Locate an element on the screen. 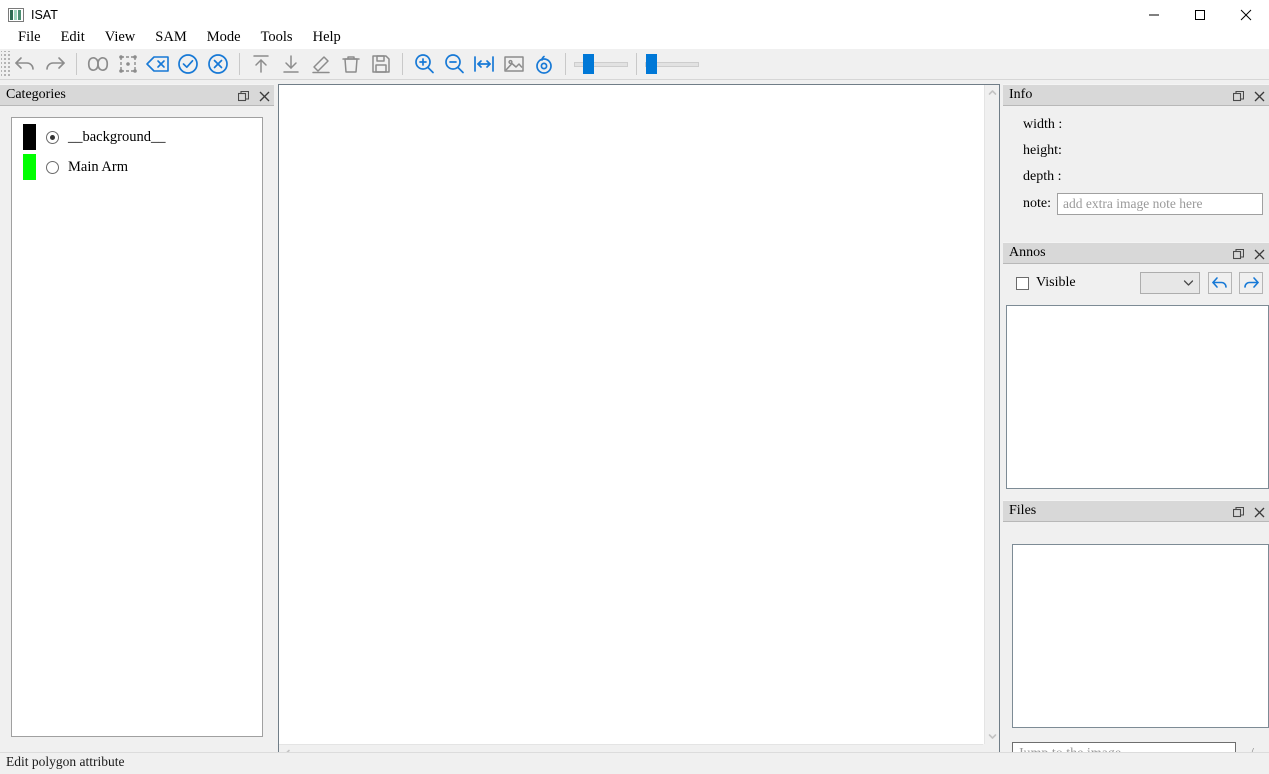  status-bar: Edit polygon attribute is located at coordinates (634, 763).